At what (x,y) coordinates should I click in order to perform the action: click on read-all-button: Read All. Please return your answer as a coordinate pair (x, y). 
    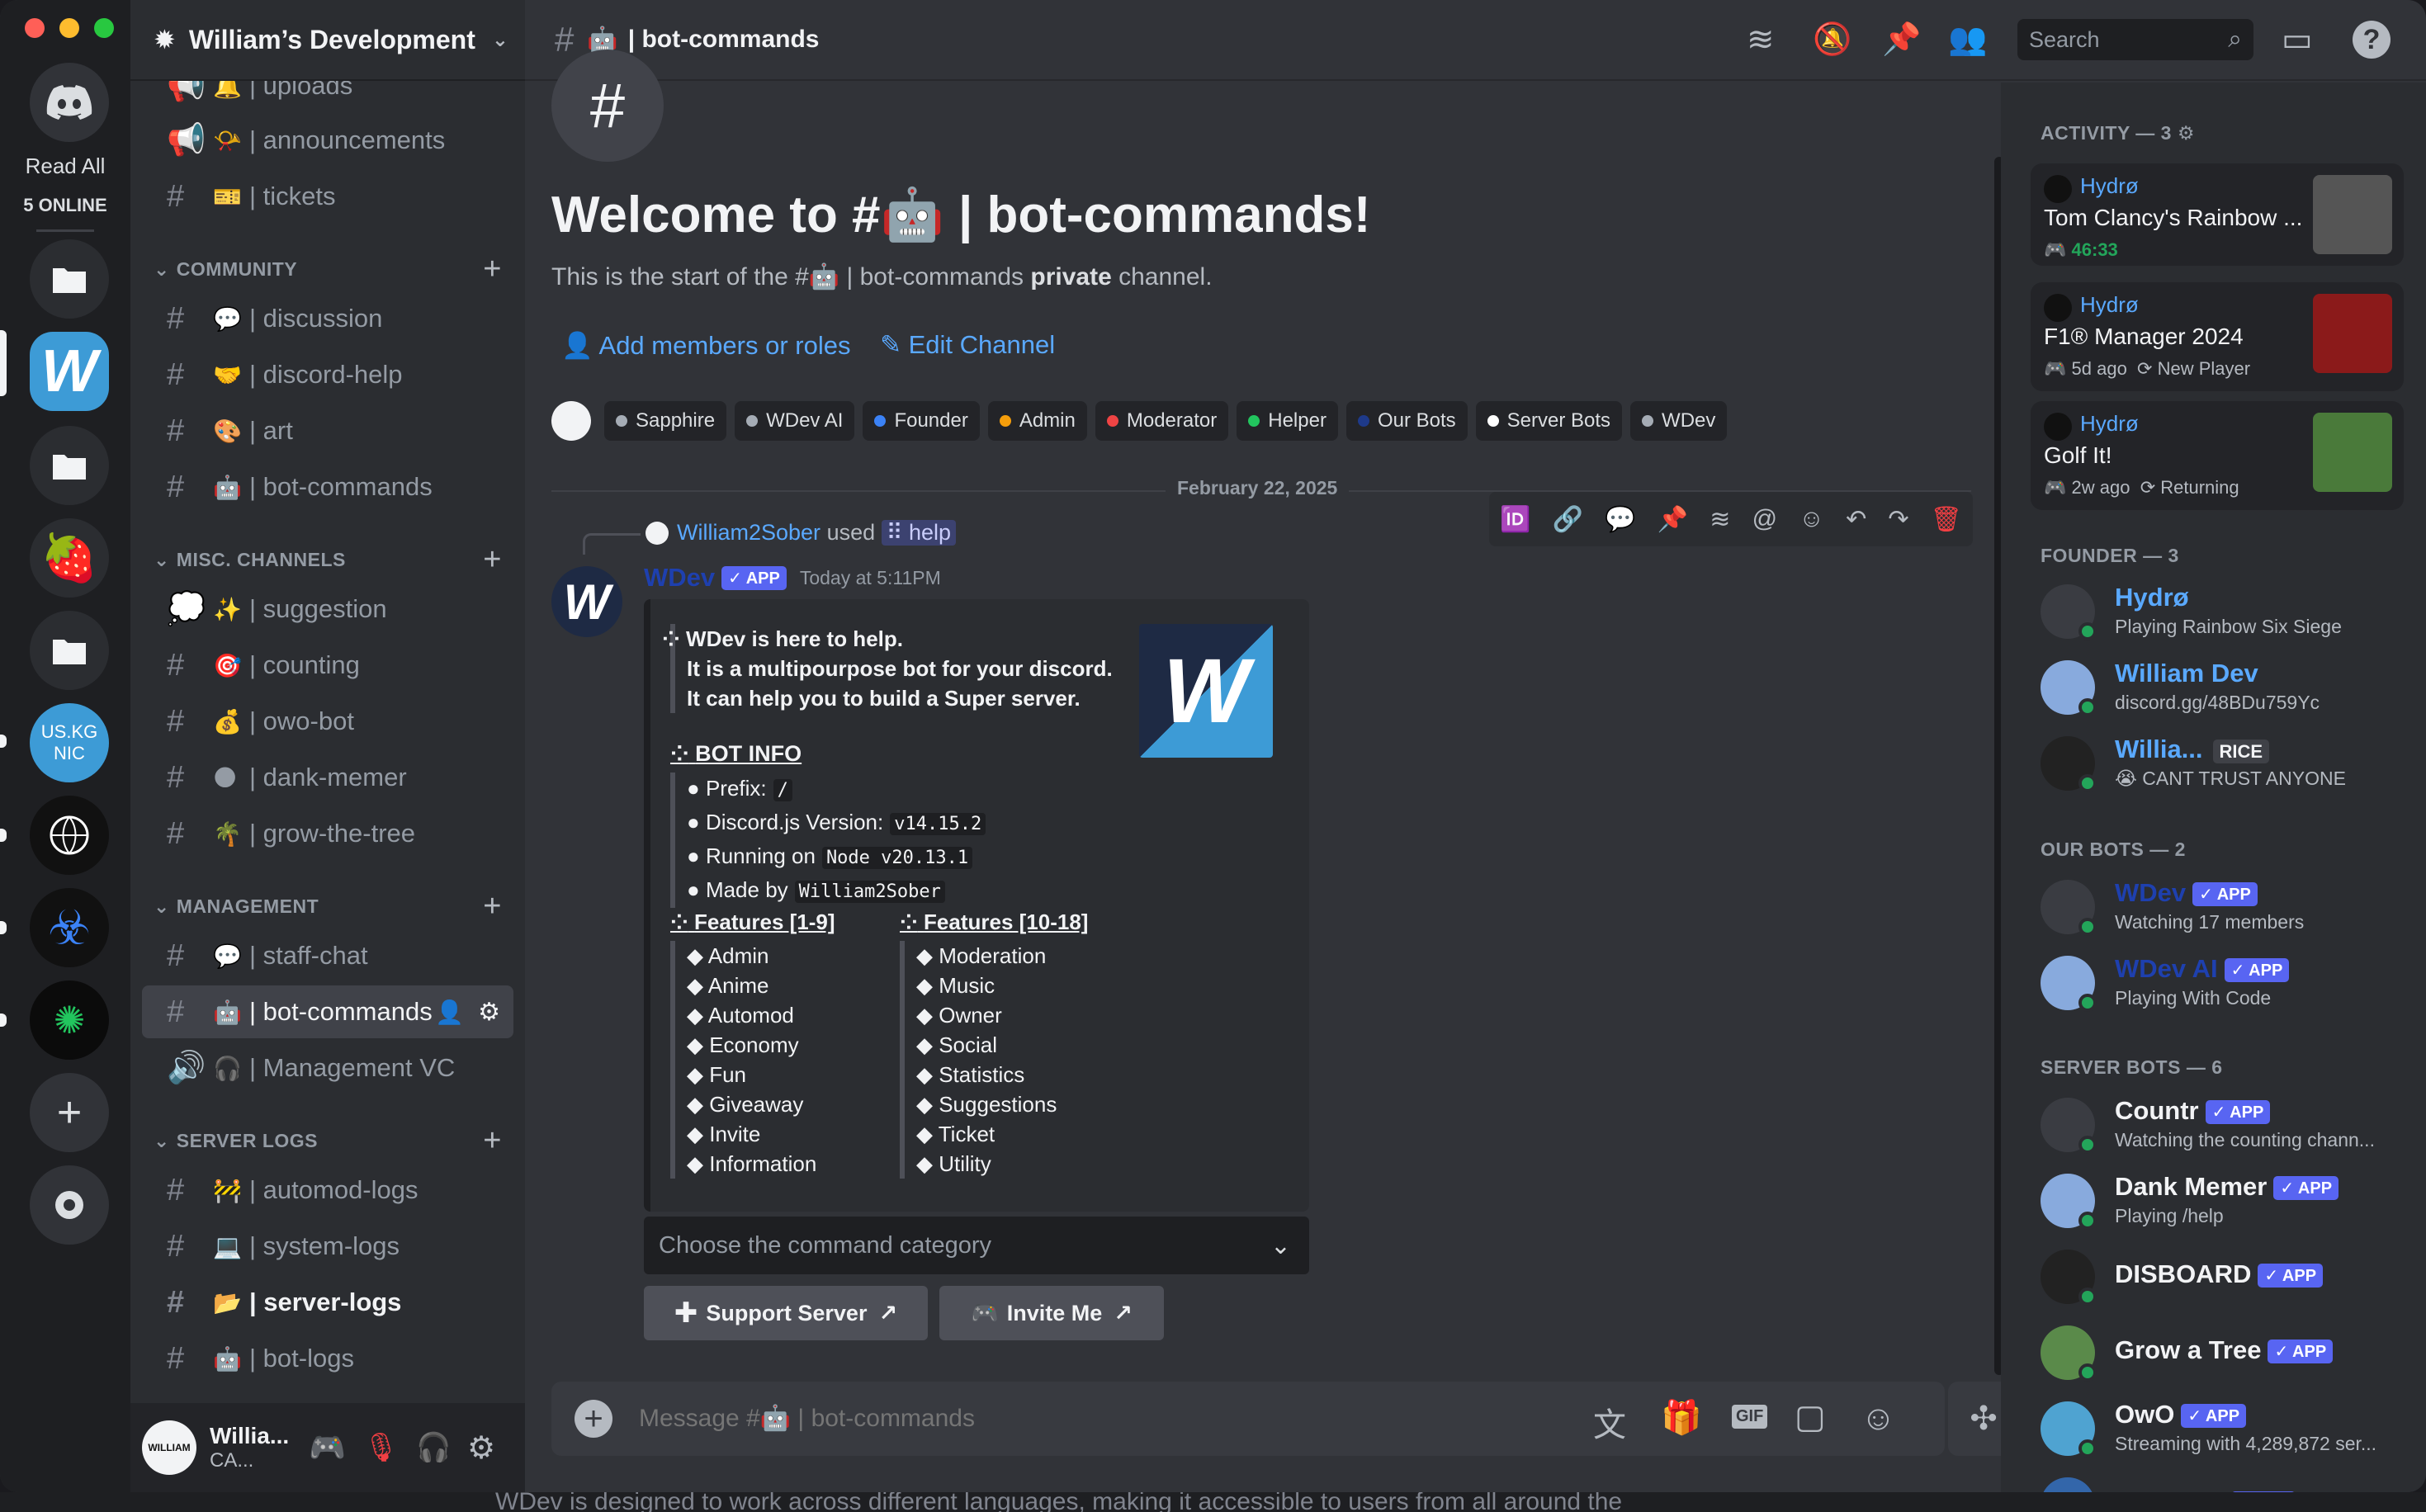
    Looking at the image, I should click on (65, 166).